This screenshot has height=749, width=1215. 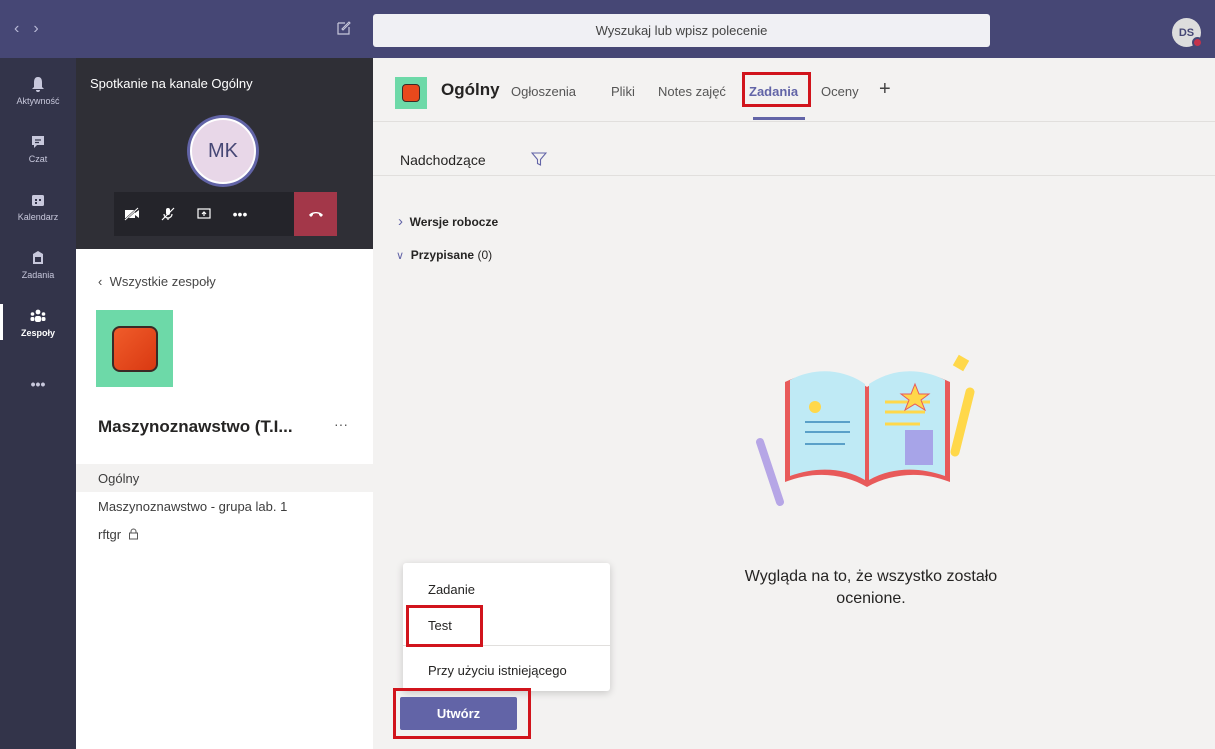 What do you see at coordinates (871, 598) in the screenshot?
I see `empty-line-2: ocenione.` at bounding box center [871, 598].